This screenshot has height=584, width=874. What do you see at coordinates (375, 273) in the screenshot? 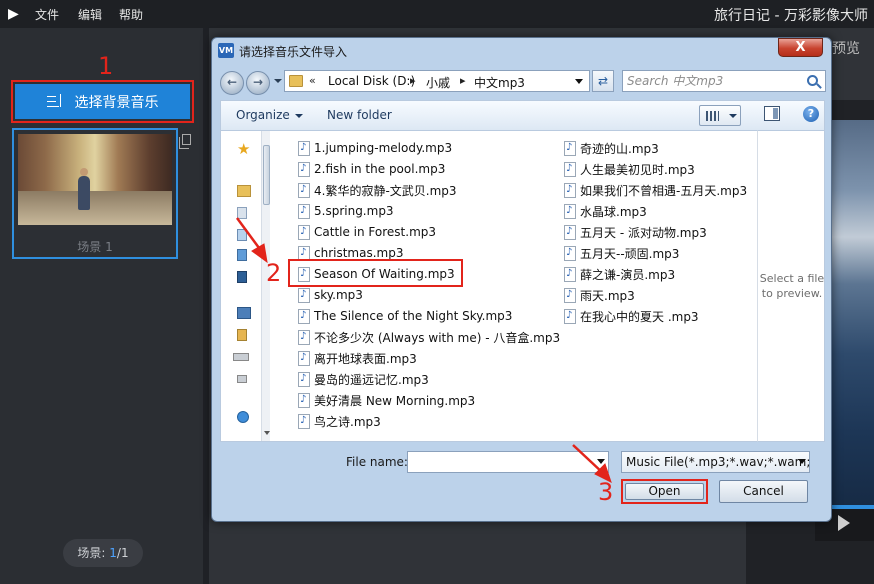
I see `selection-highlight` at bounding box center [375, 273].